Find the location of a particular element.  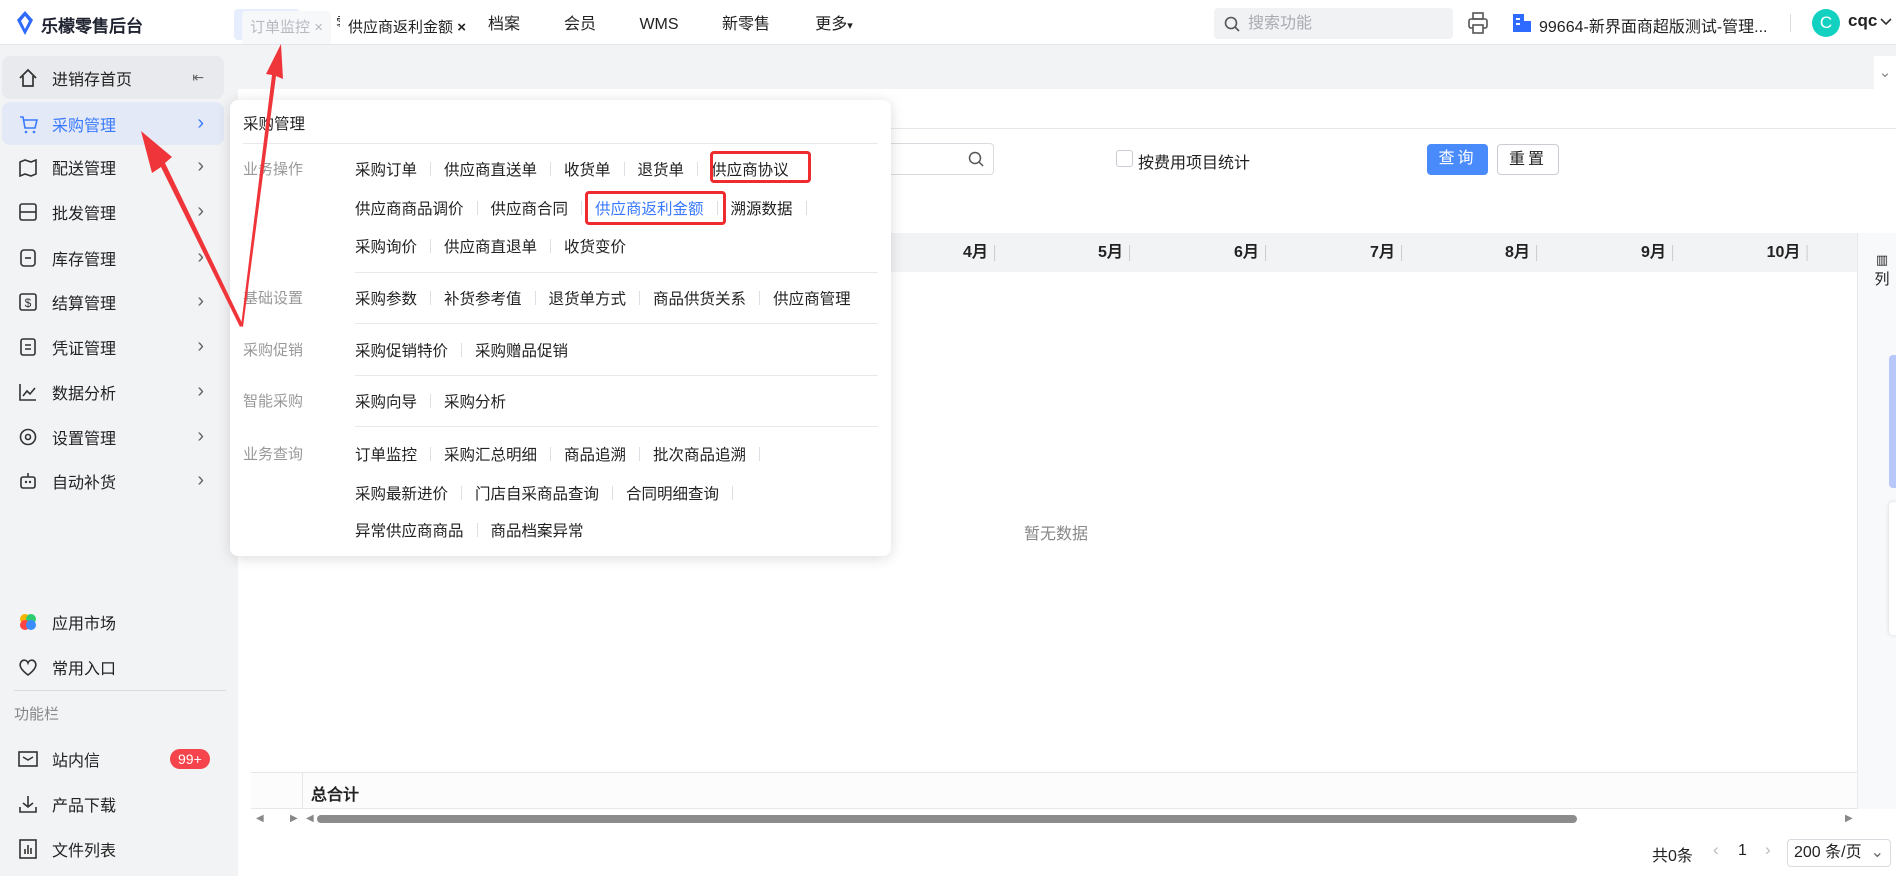

menu-item: 供应商直送单 is located at coordinates (490, 169).